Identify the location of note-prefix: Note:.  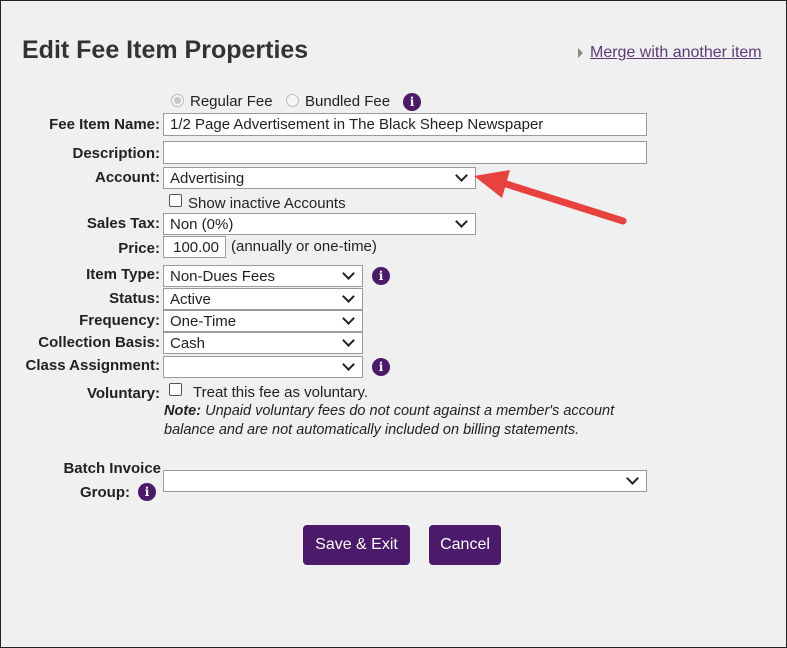
(183, 411).